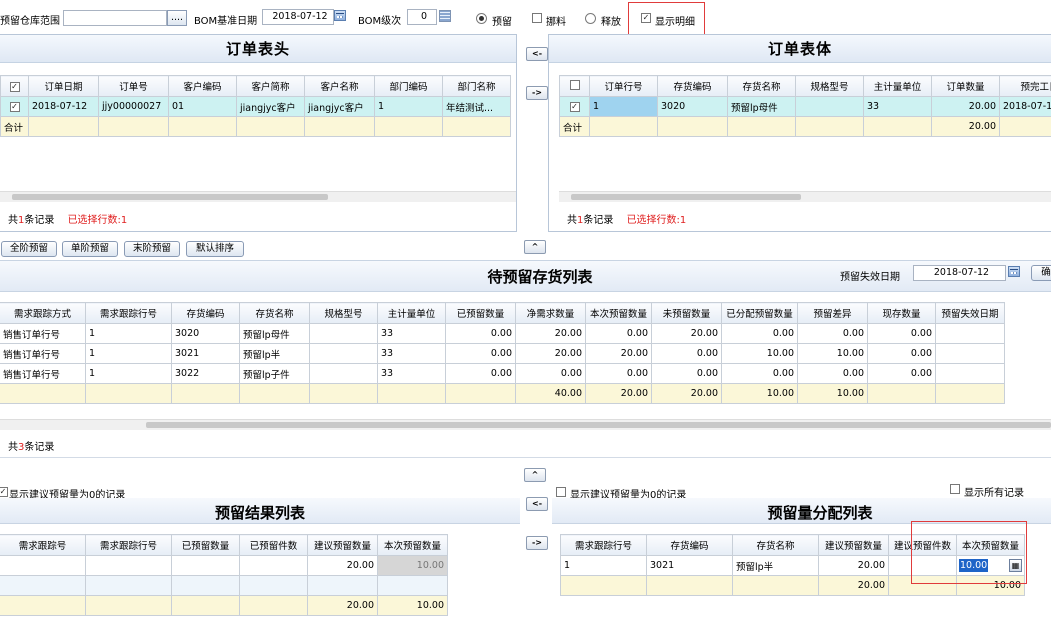 The image size is (1051, 624). I want to click on column-header: 客户编码, so click(202, 86).